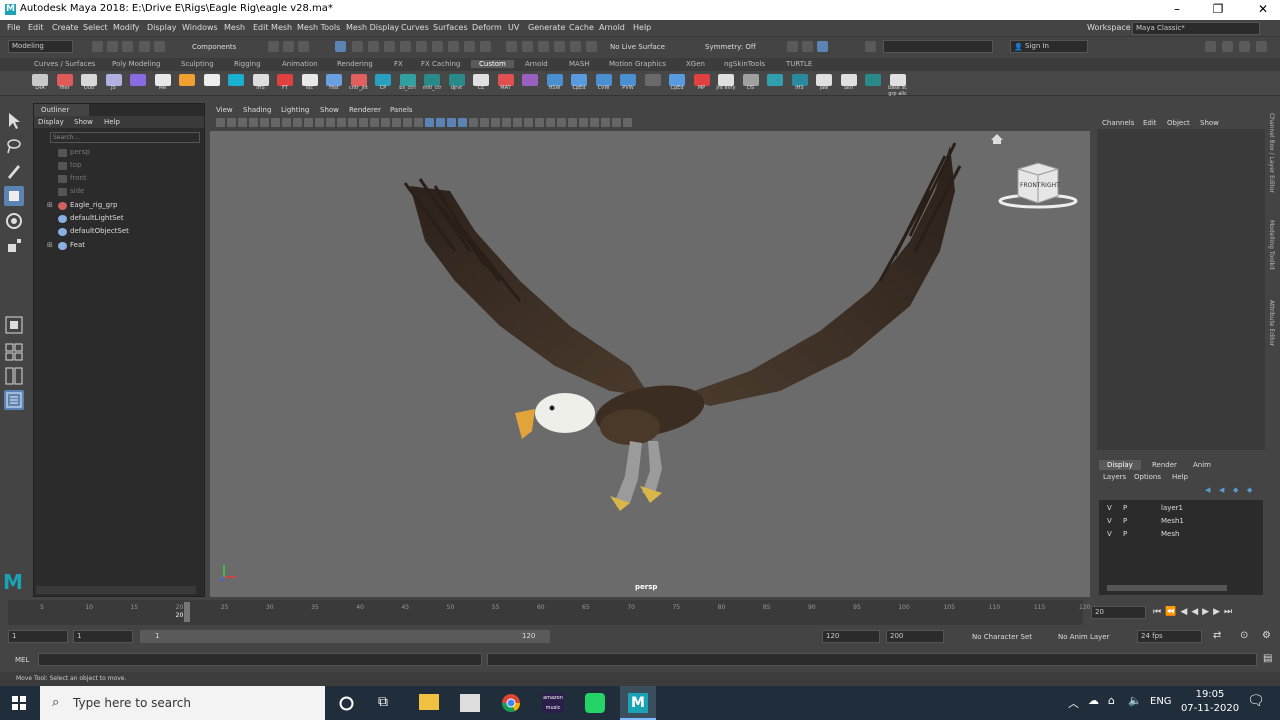 This screenshot has width=1280, height=720. What do you see at coordinates (1227, 46) in the screenshot?
I see `attribute-editor-icon` at bounding box center [1227, 46].